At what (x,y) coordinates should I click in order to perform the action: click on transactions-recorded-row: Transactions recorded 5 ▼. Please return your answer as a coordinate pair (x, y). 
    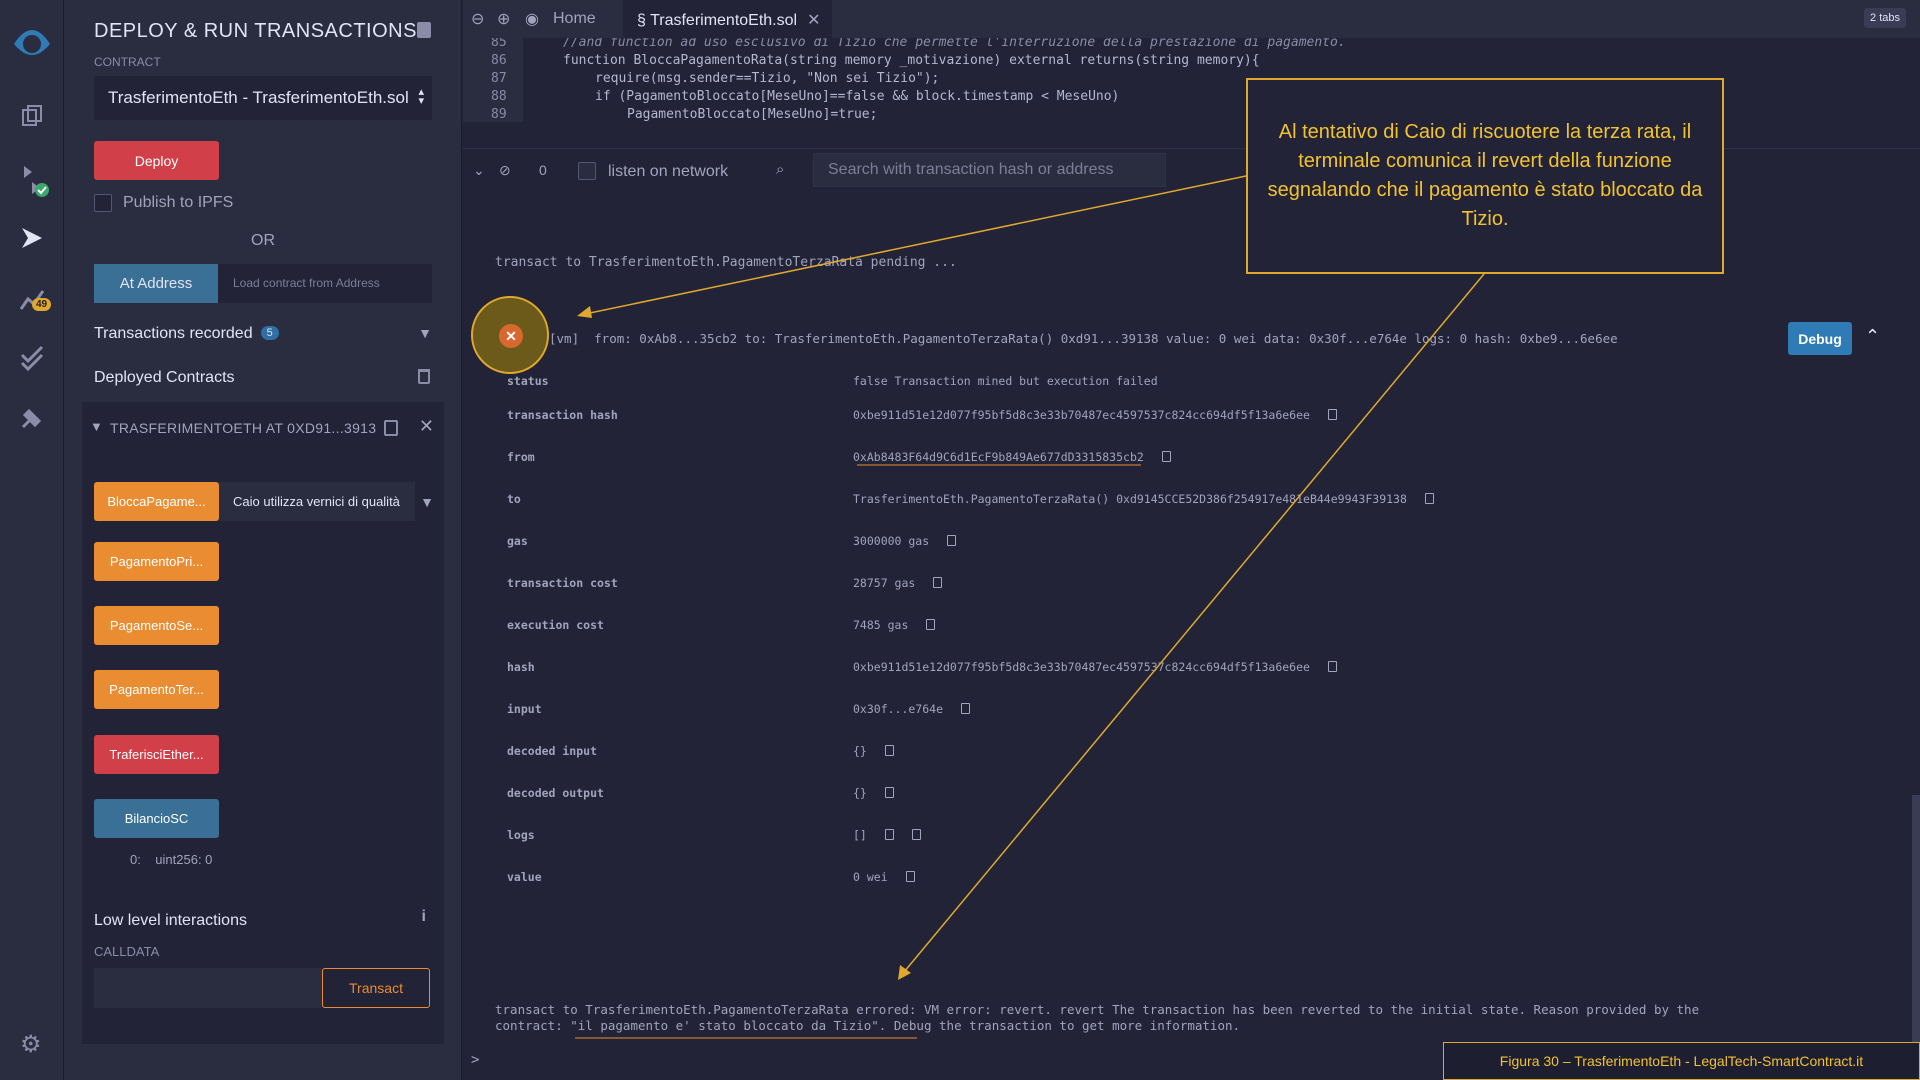
    Looking at the image, I should click on (263, 334).